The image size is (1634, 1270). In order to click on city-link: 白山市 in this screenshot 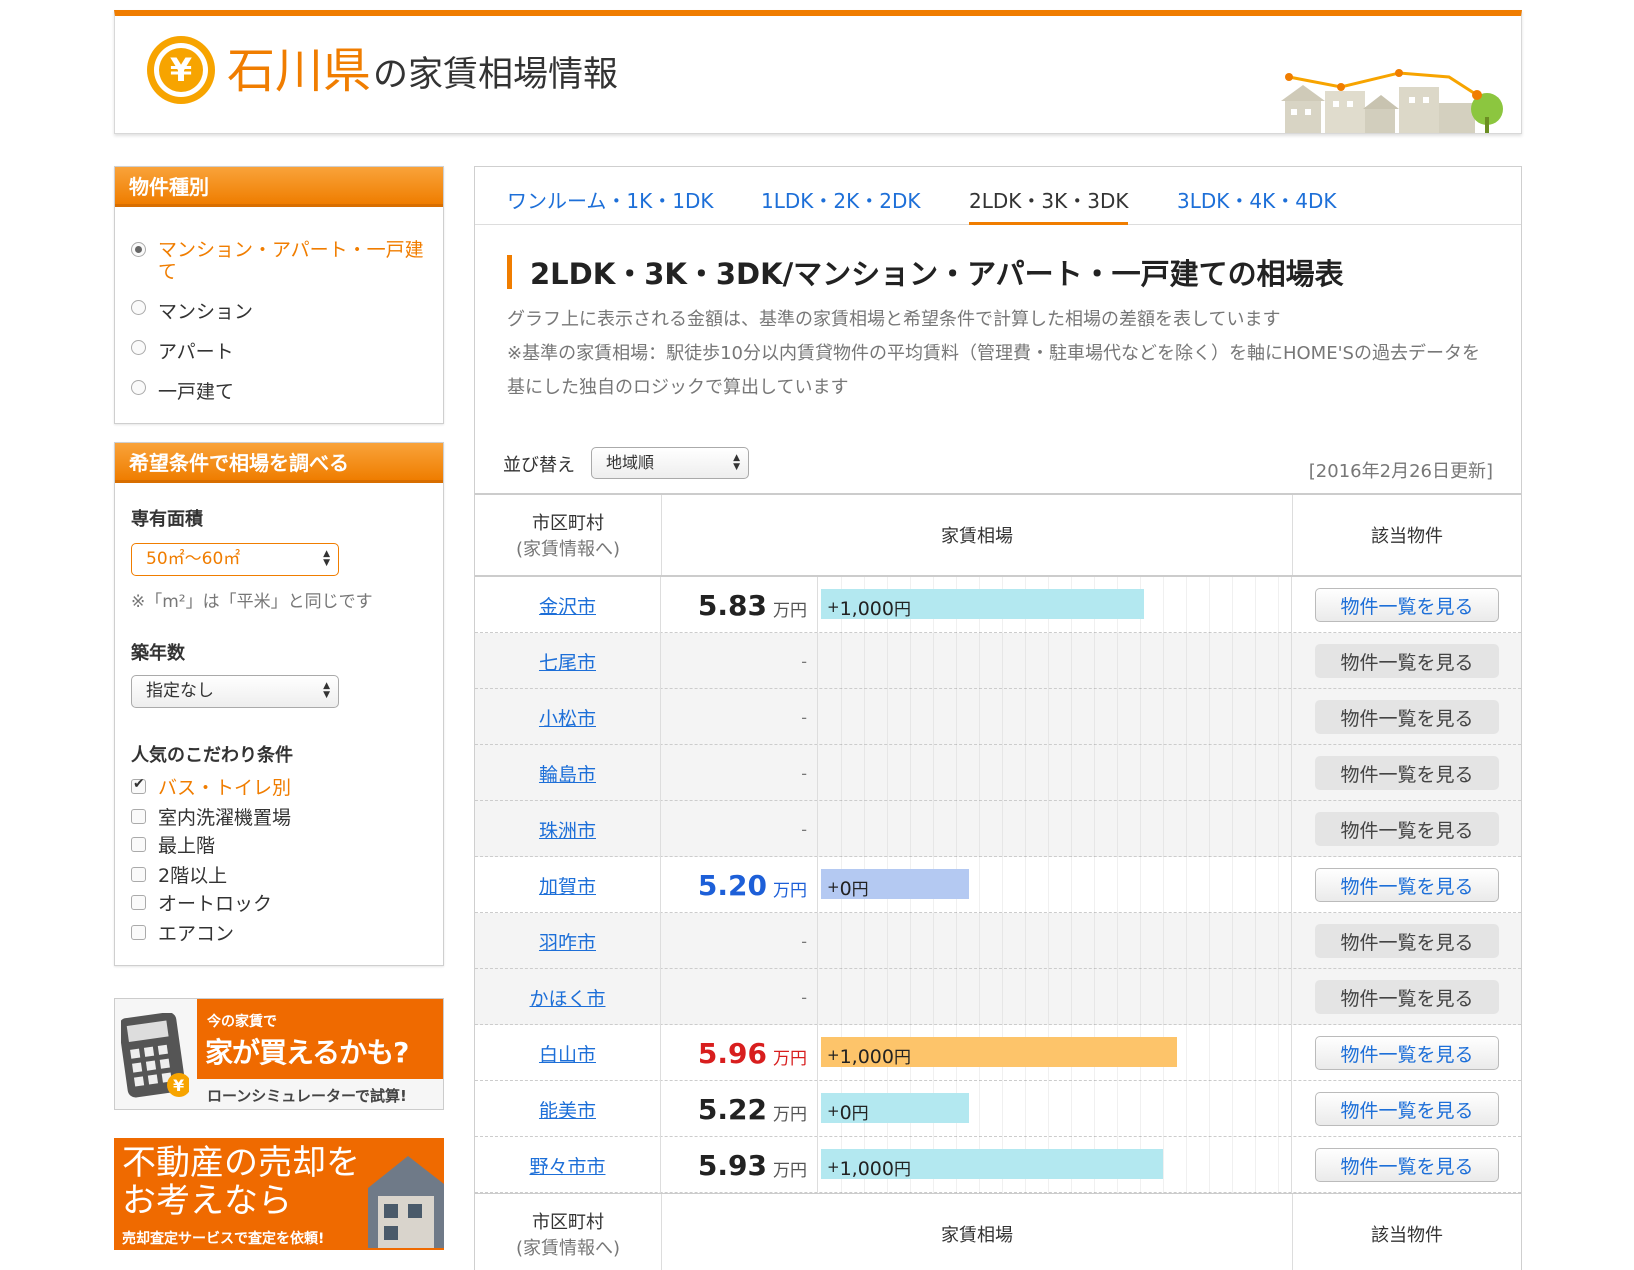, I will do `click(568, 1053)`.